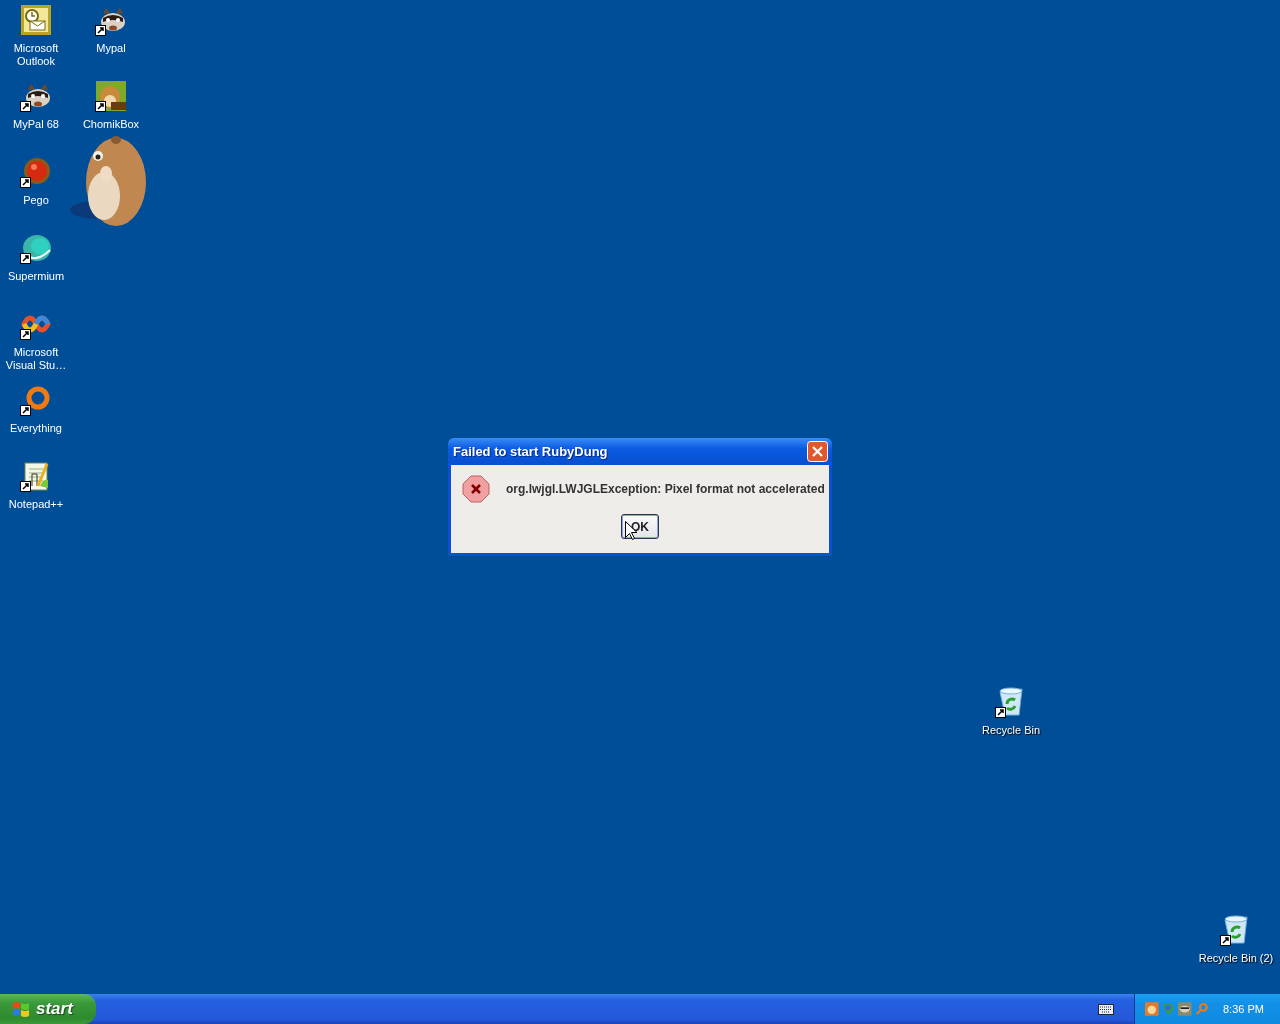 The image size is (1280, 1024). Describe the element at coordinates (476, 489) in the screenshot. I see `error-icon` at that location.